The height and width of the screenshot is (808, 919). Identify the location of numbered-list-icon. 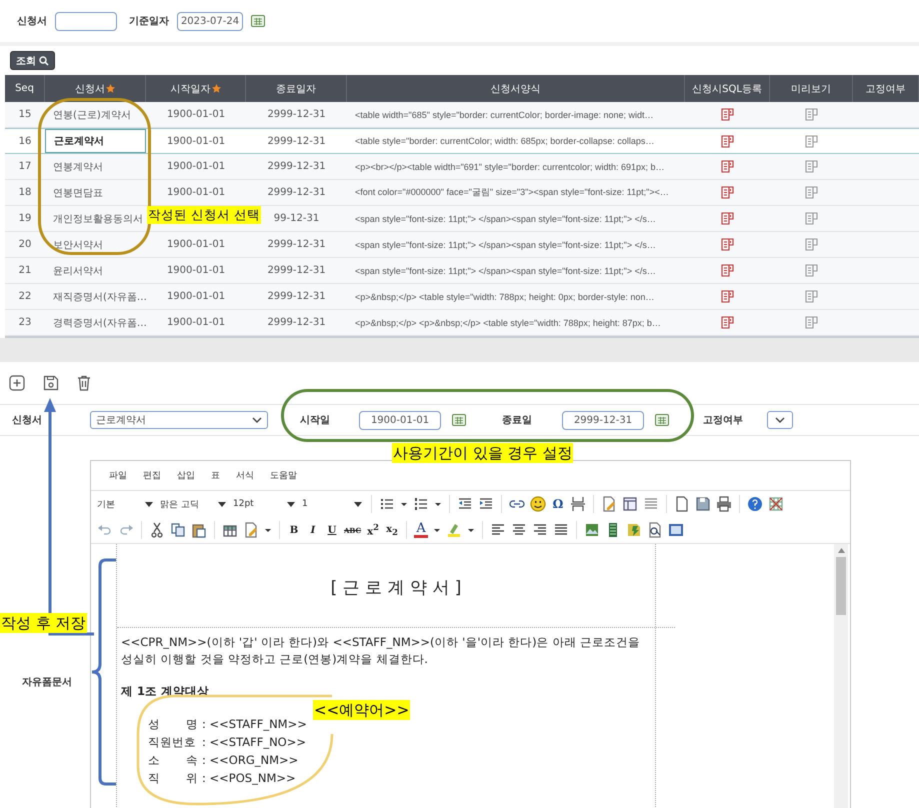
(421, 504).